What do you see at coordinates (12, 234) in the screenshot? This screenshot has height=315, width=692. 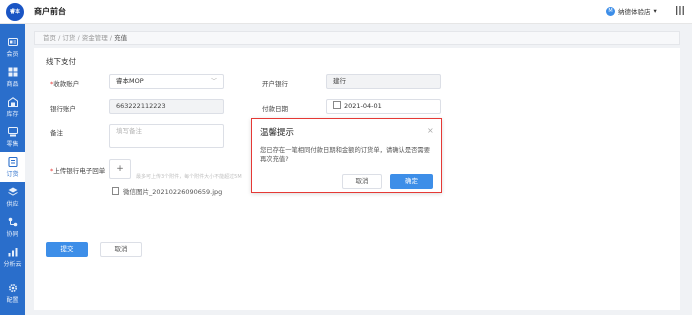 I see `sidebar-item-label: 协同` at bounding box center [12, 234].